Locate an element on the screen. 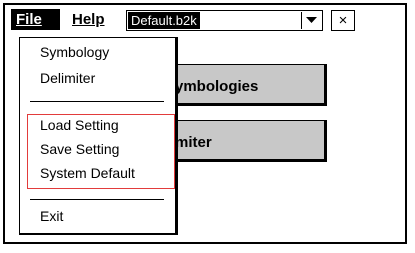  menu-item-system-default: System Default is located at coordinates (87, 173).